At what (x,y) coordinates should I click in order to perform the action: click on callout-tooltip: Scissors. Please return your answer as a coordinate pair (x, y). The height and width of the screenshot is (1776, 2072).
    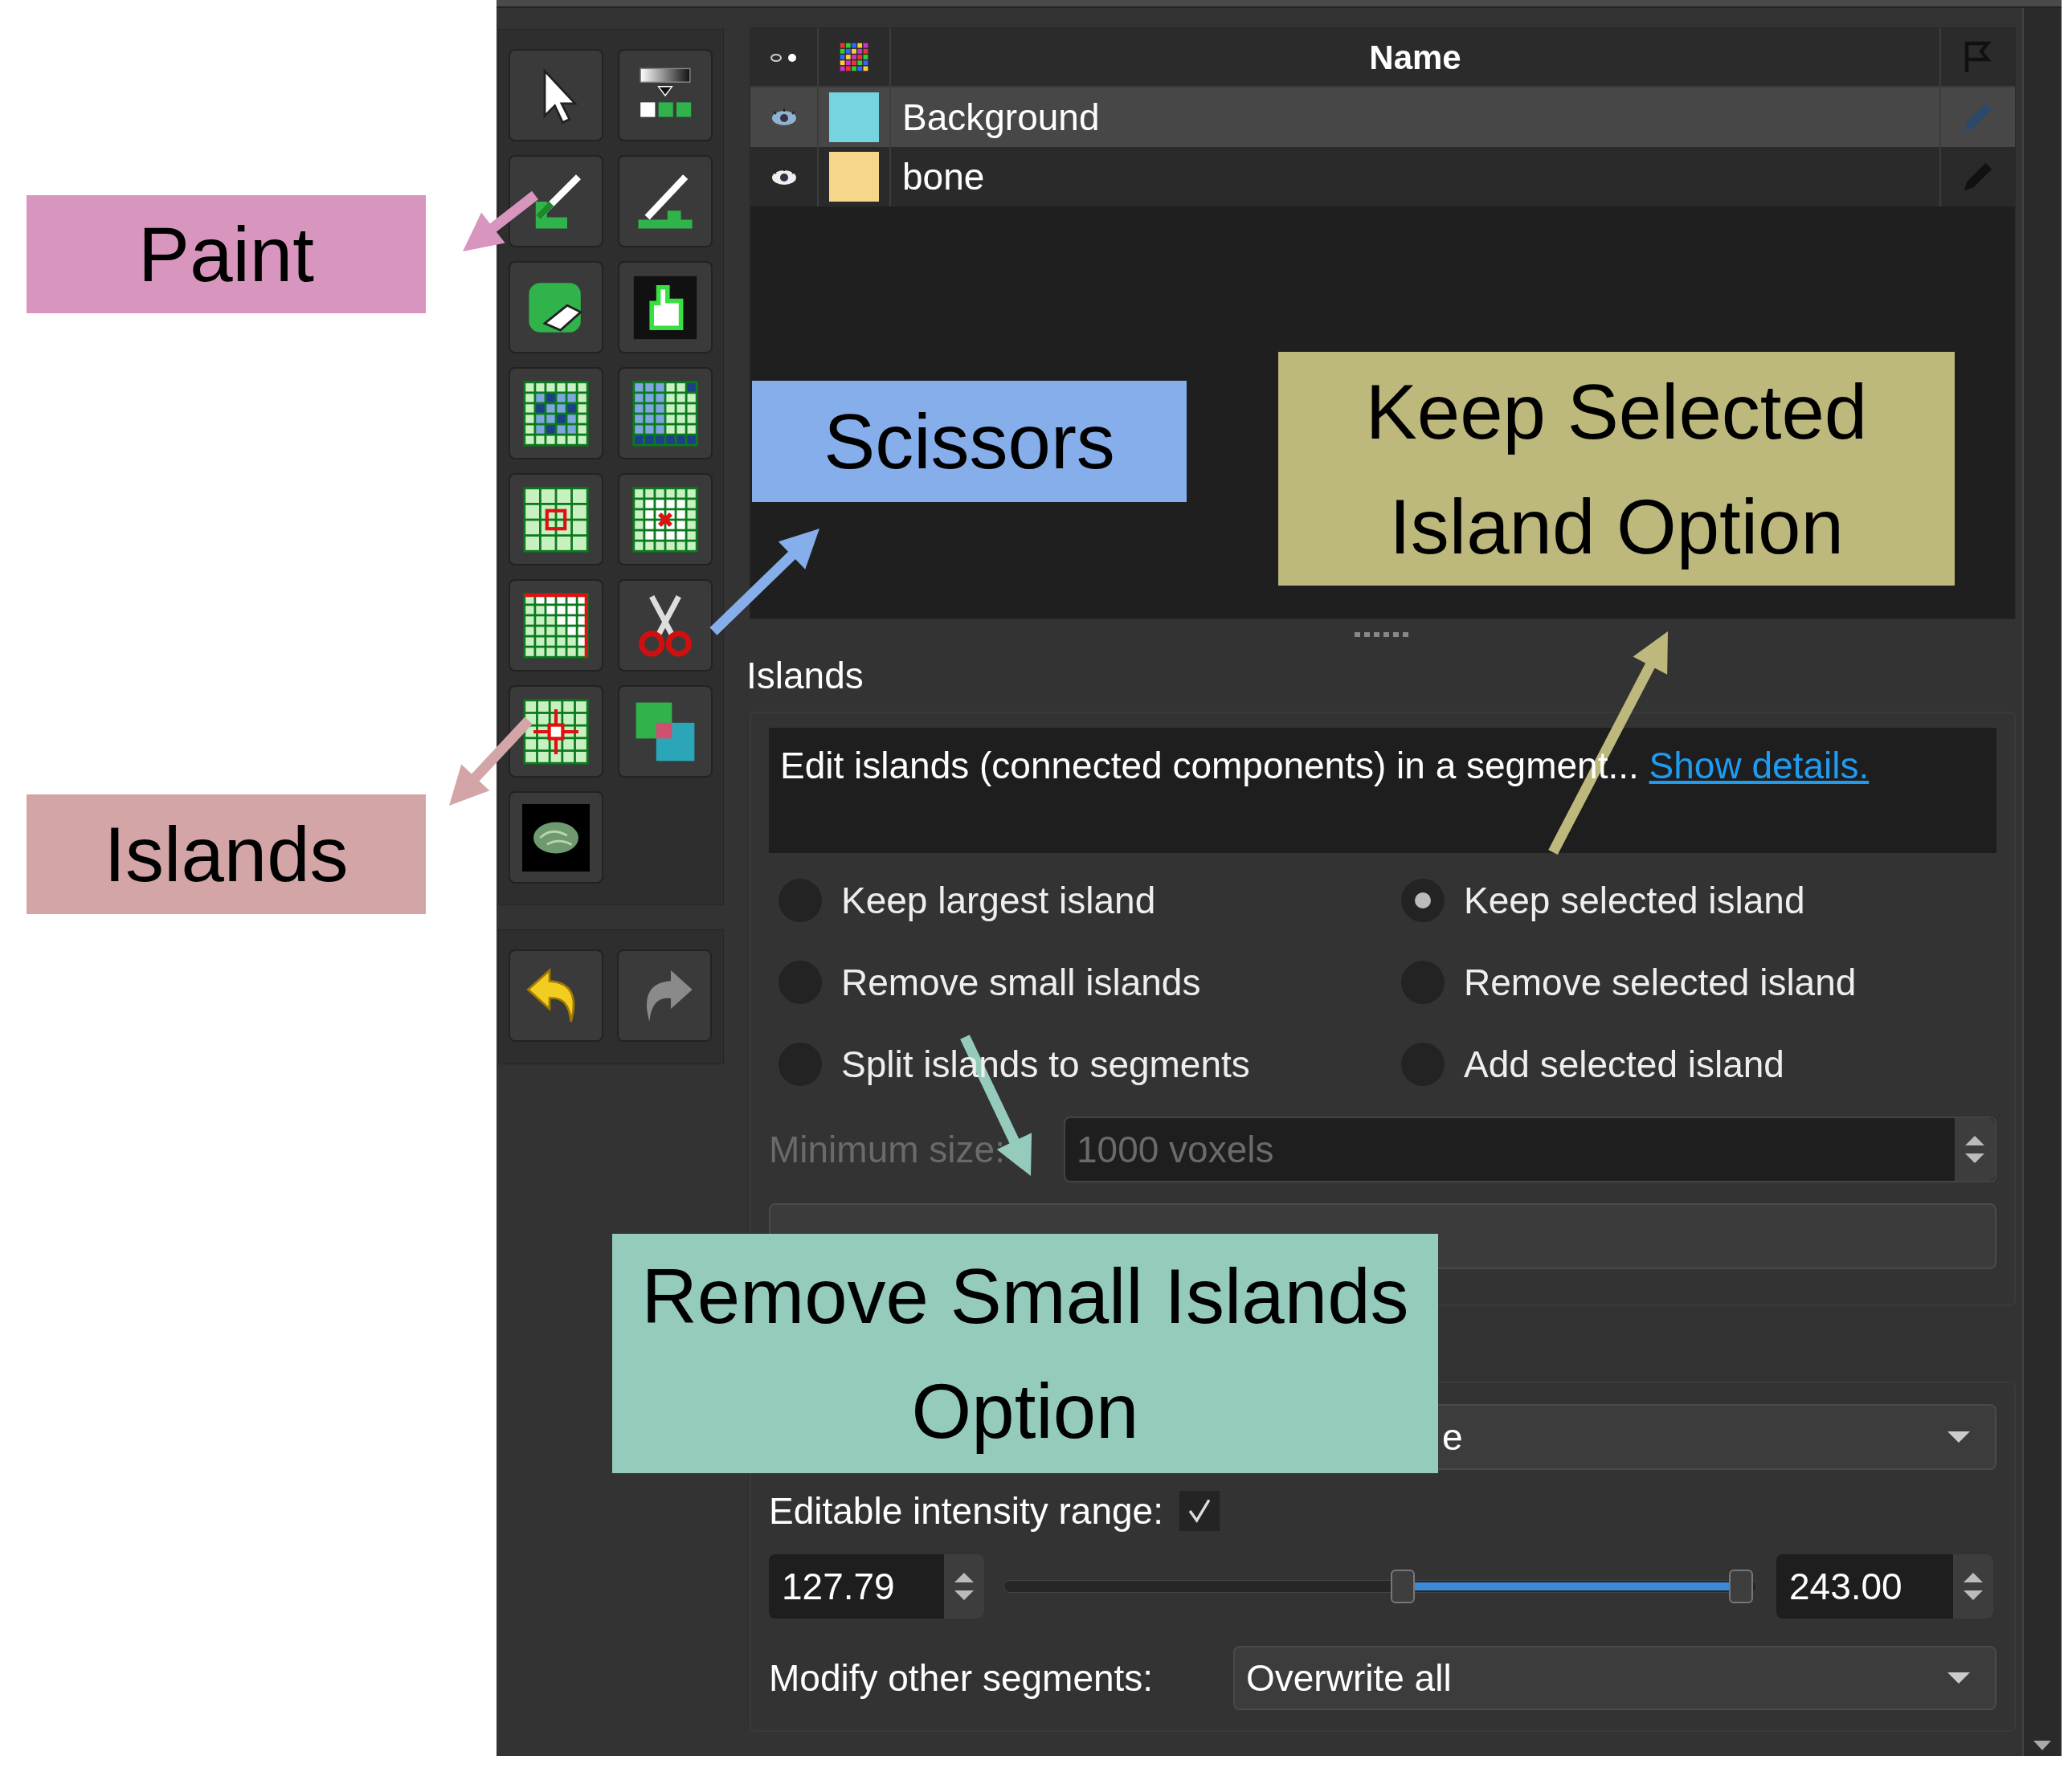
    Looking at the image, I should click on (970, 442).